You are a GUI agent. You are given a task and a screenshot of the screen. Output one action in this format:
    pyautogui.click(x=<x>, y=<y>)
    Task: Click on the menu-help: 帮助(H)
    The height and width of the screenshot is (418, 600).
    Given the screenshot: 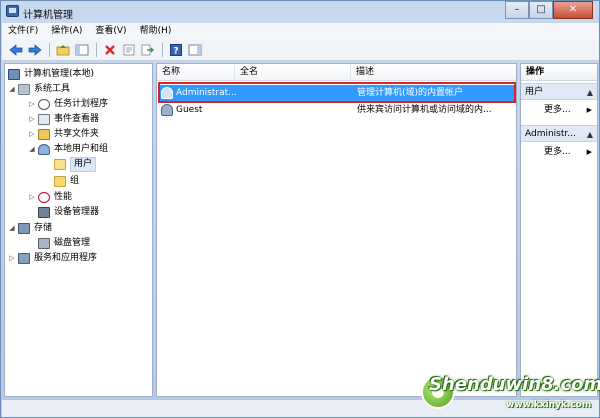 What is the action you would take?
    pyautogui.click(x=156, y=31)
    